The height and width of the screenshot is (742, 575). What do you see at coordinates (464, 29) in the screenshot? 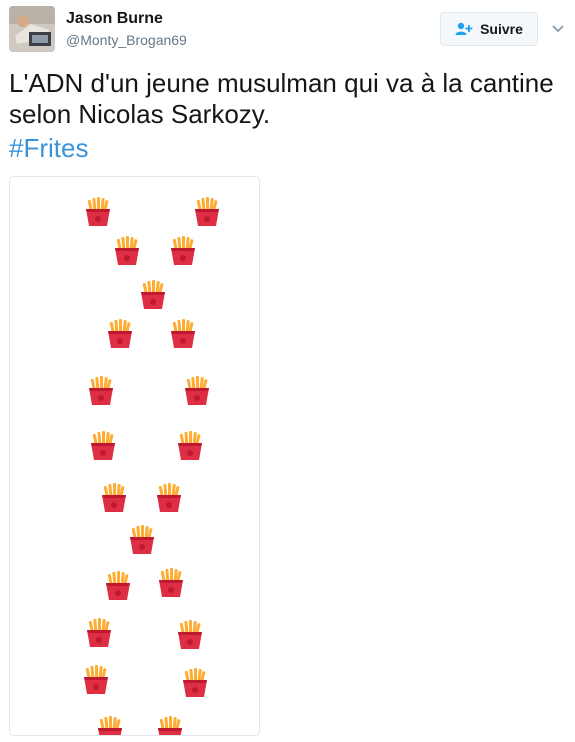
I see `add-user-icon` at bounding box center [464, 29].